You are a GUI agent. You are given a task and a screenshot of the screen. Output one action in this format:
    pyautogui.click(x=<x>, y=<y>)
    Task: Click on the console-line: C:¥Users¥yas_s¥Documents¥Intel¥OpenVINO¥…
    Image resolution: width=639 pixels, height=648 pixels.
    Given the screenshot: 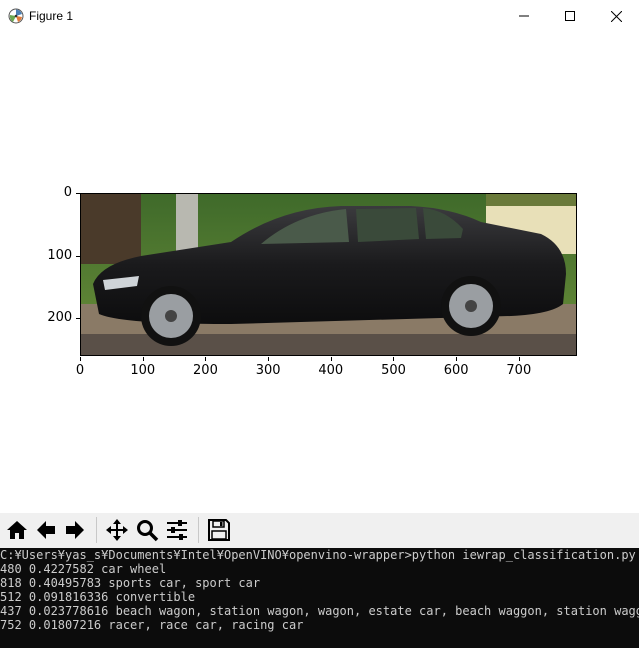 What is the action you would take?
    pyautogui.click(x=318, y=555)
    